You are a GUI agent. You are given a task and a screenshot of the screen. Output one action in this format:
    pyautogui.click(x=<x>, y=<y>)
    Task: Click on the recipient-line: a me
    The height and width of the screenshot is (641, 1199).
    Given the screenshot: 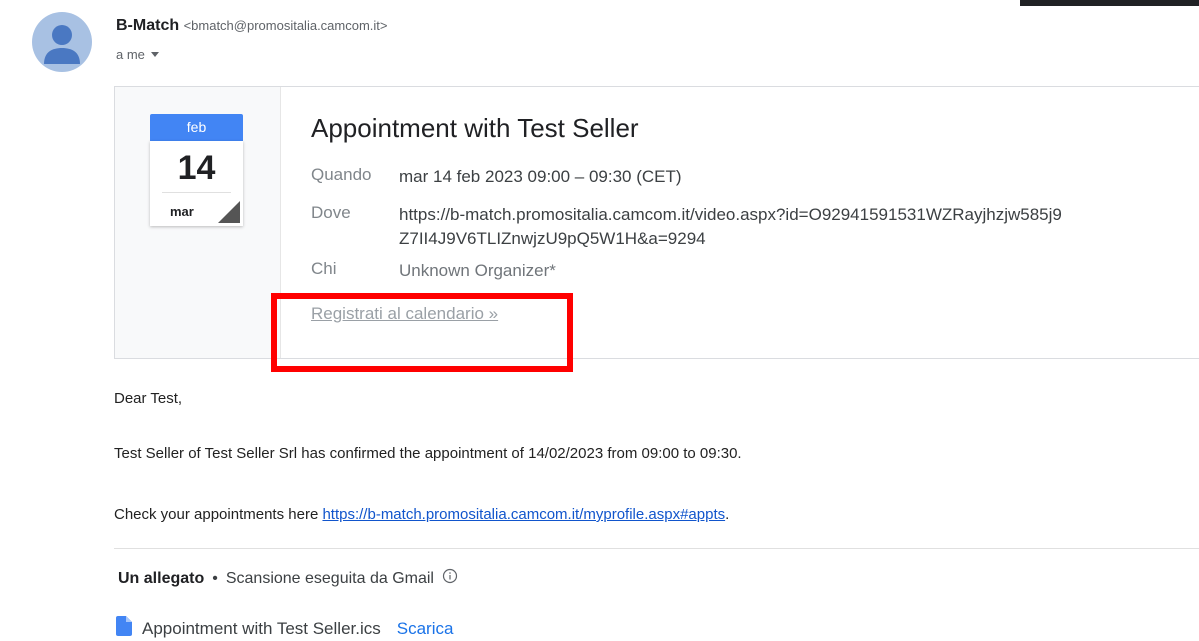 What is the action you would take?
    pyautogui.click(x=137, y=54)
    